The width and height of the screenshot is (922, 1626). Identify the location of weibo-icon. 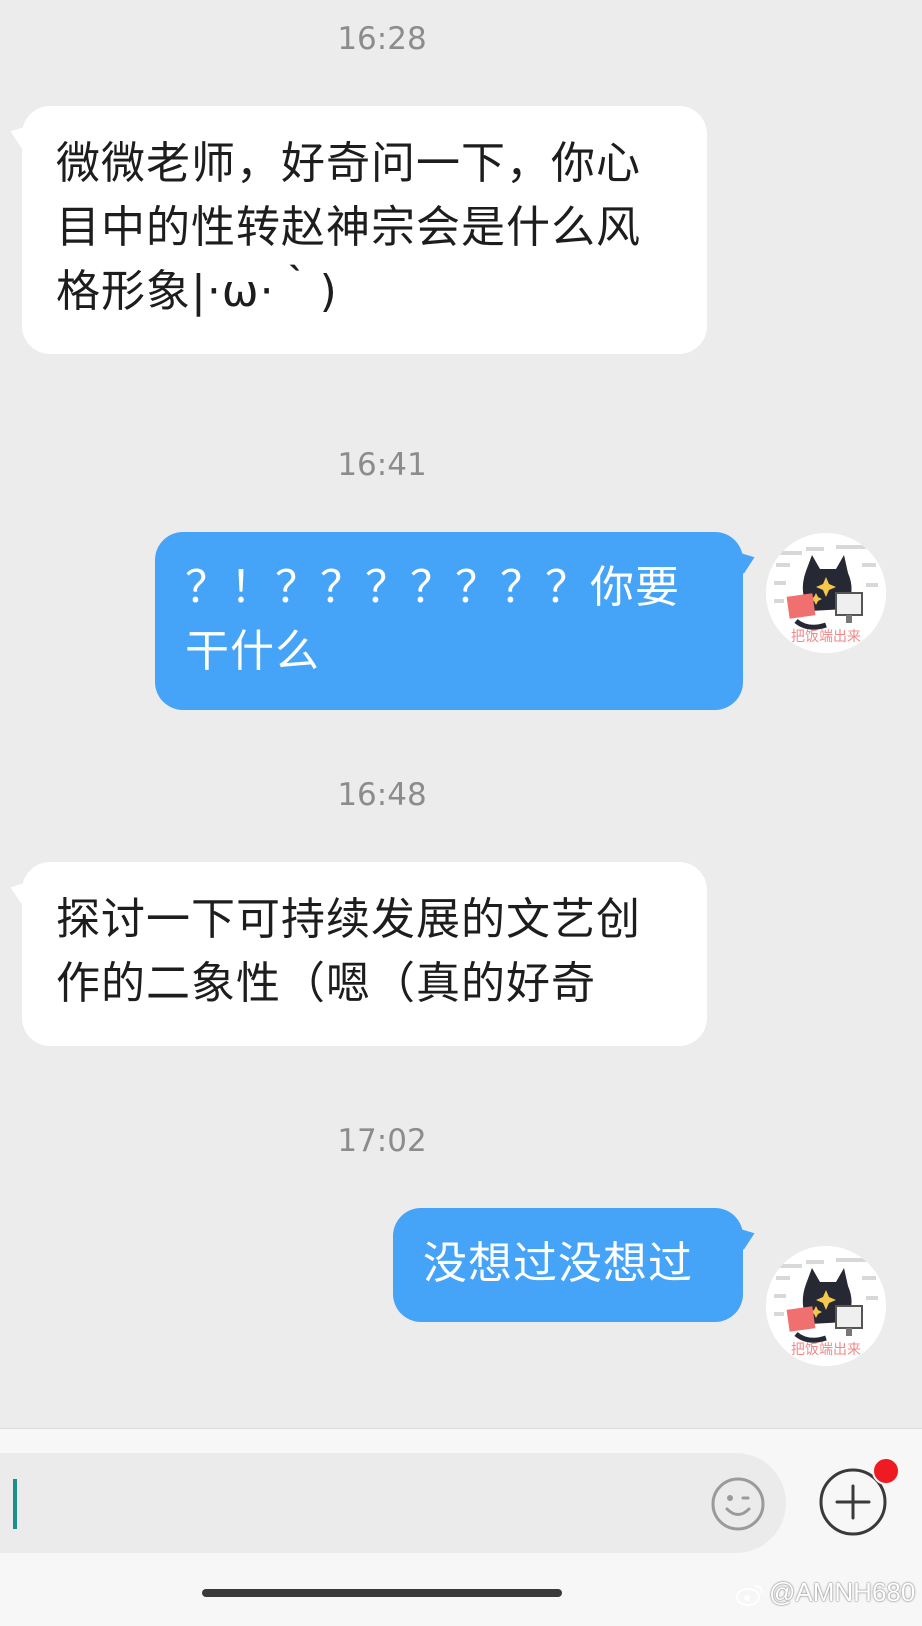
(749, 1596).